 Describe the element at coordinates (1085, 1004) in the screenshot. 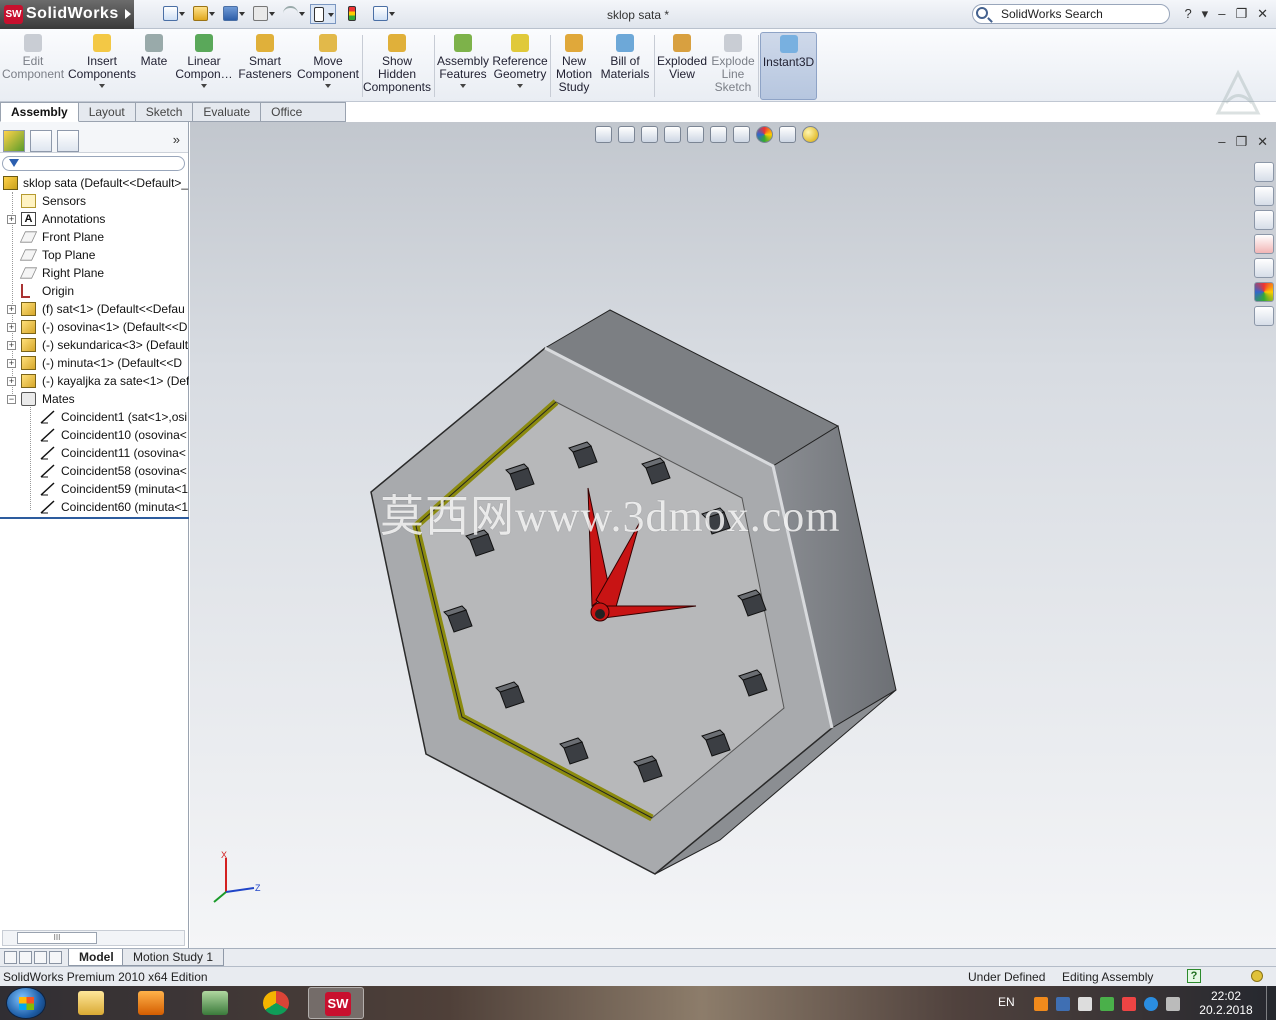

I see `volume-icon` at that location.